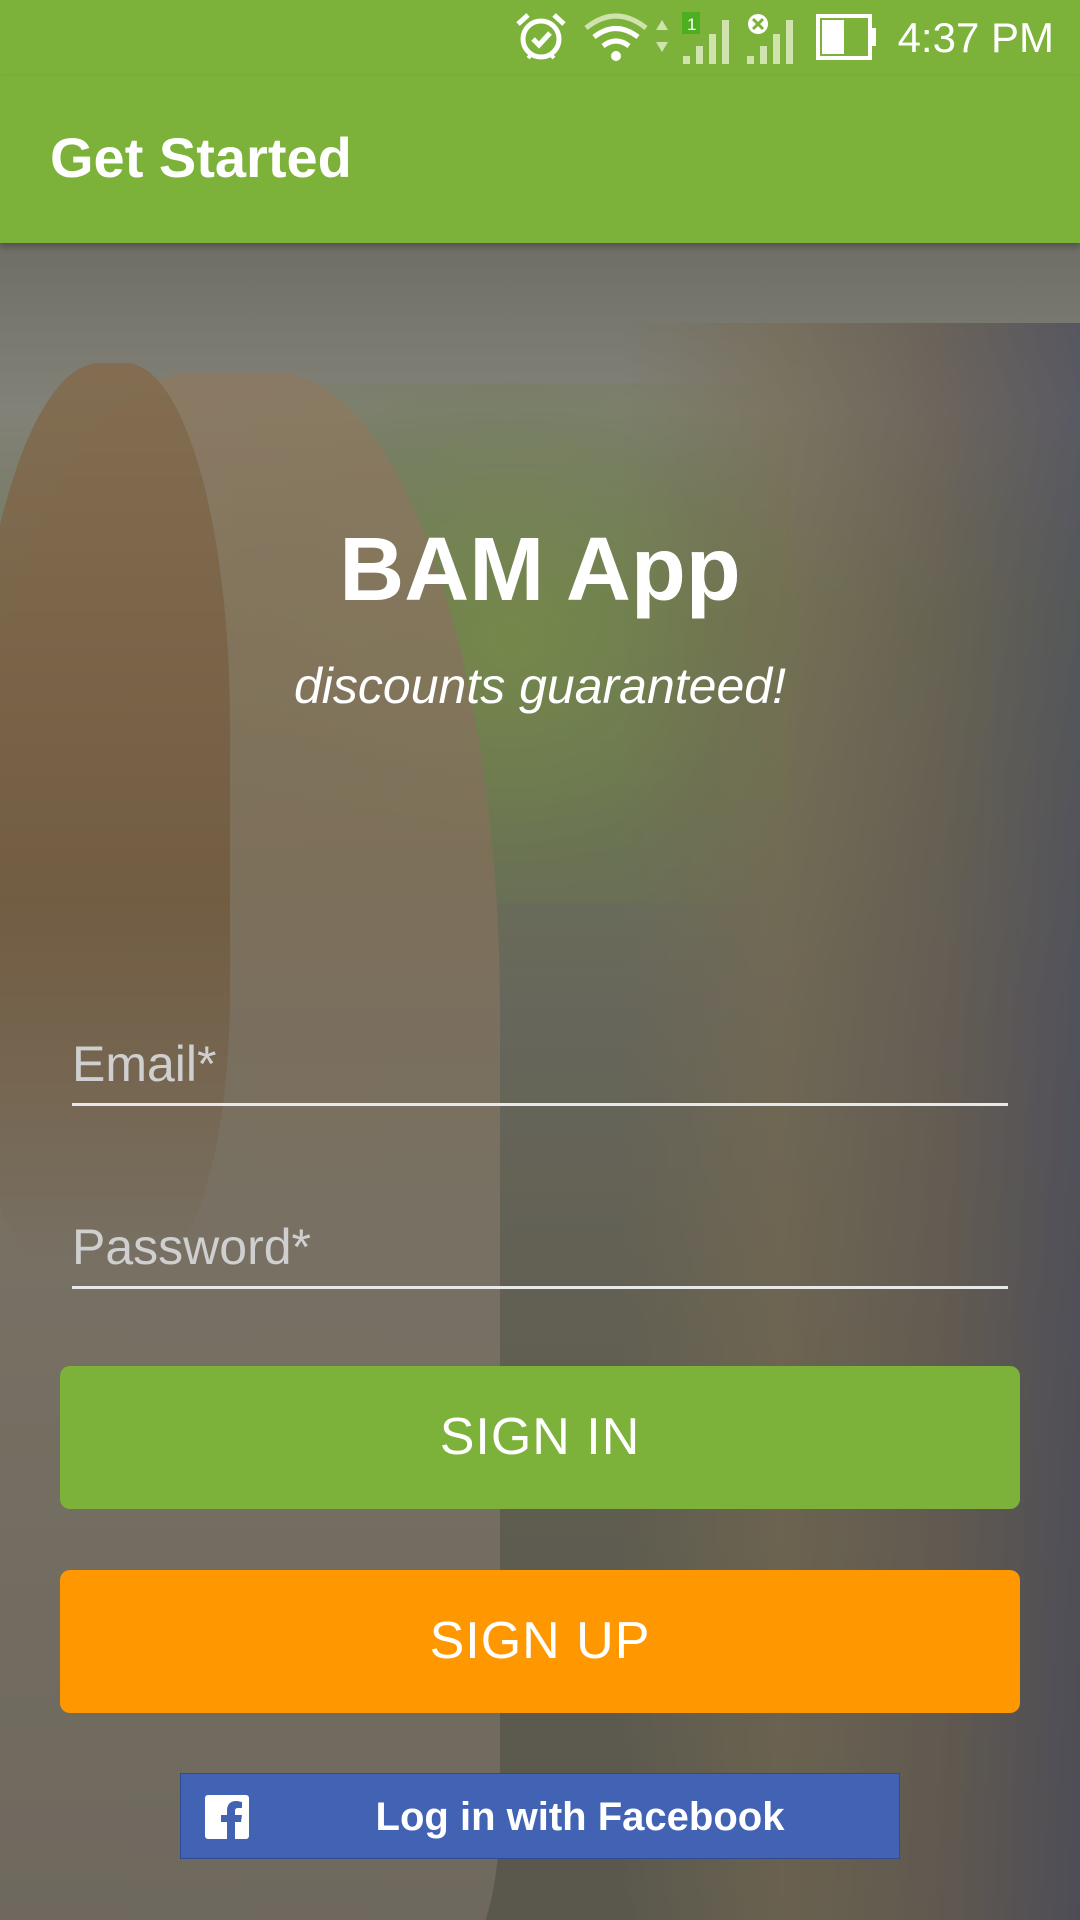 The image size is (1080, 1920). What do you see at coordinates (846, 37) in the screenshot?
I see `battery-icon` at bounding box center [846, 37].